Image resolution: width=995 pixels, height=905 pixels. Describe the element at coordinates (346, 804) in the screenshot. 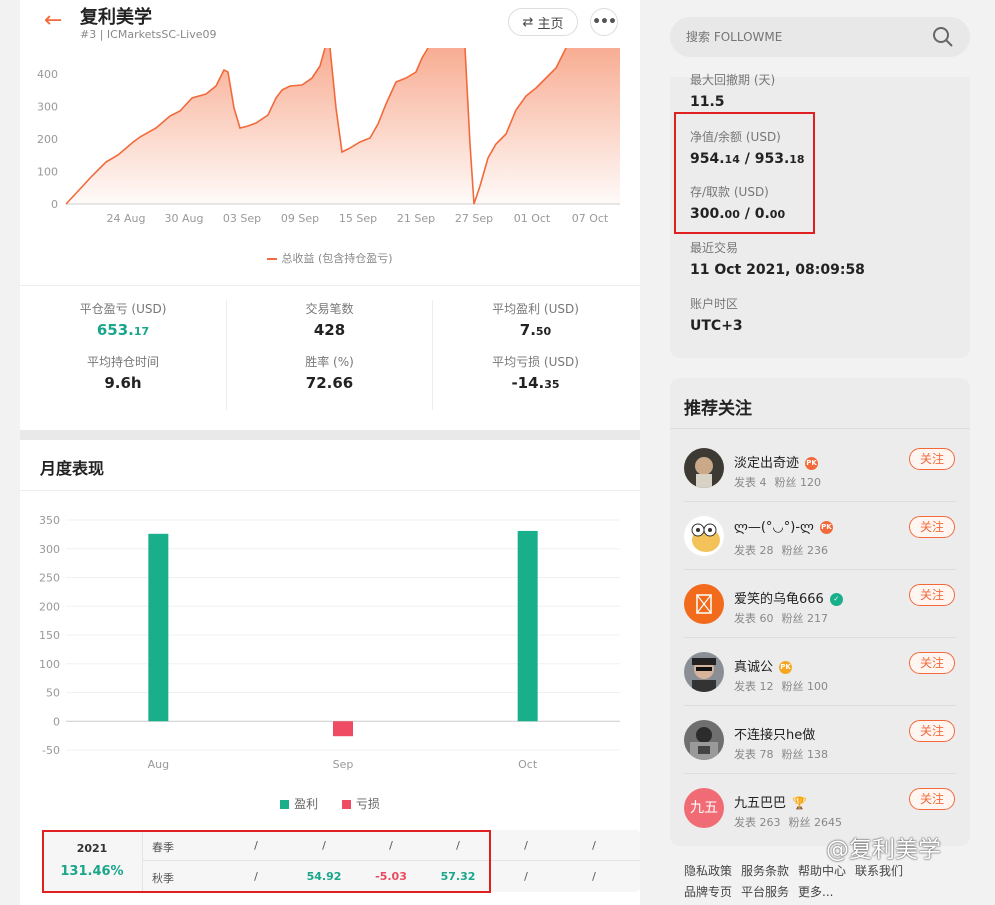

I see `loss-swatch` at that location.